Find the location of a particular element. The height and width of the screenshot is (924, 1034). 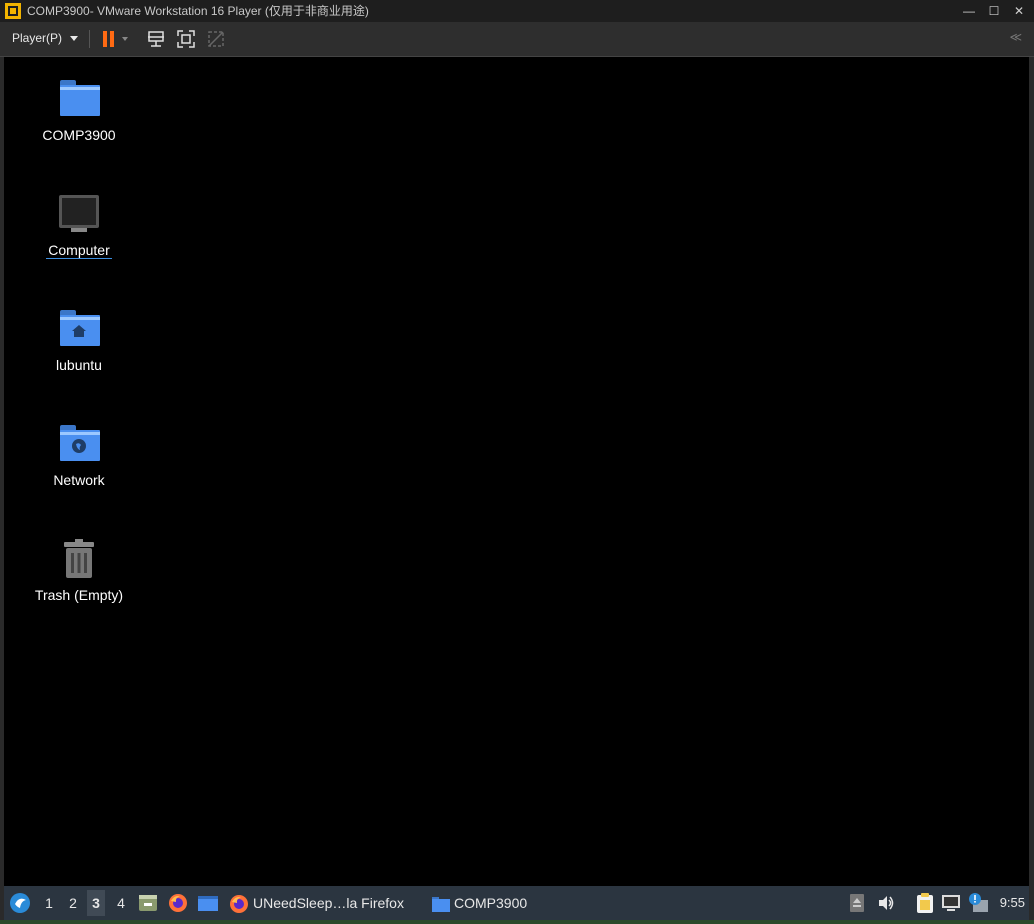

collapse-toolbar-icon: ≪ is located at coordinates (1015, 37).